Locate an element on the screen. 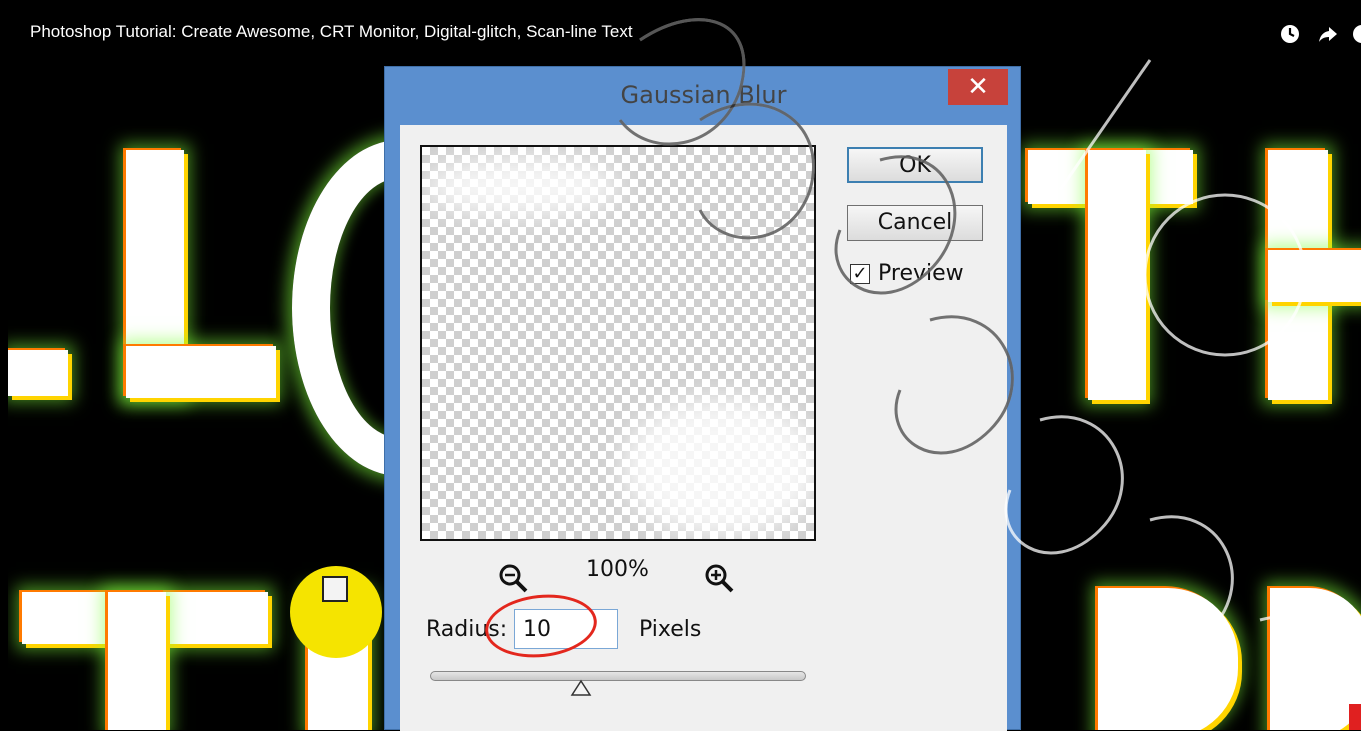 The width and height of the screenshot is (1361, 731). radius-slider-track is located at coordinates (618, 676).